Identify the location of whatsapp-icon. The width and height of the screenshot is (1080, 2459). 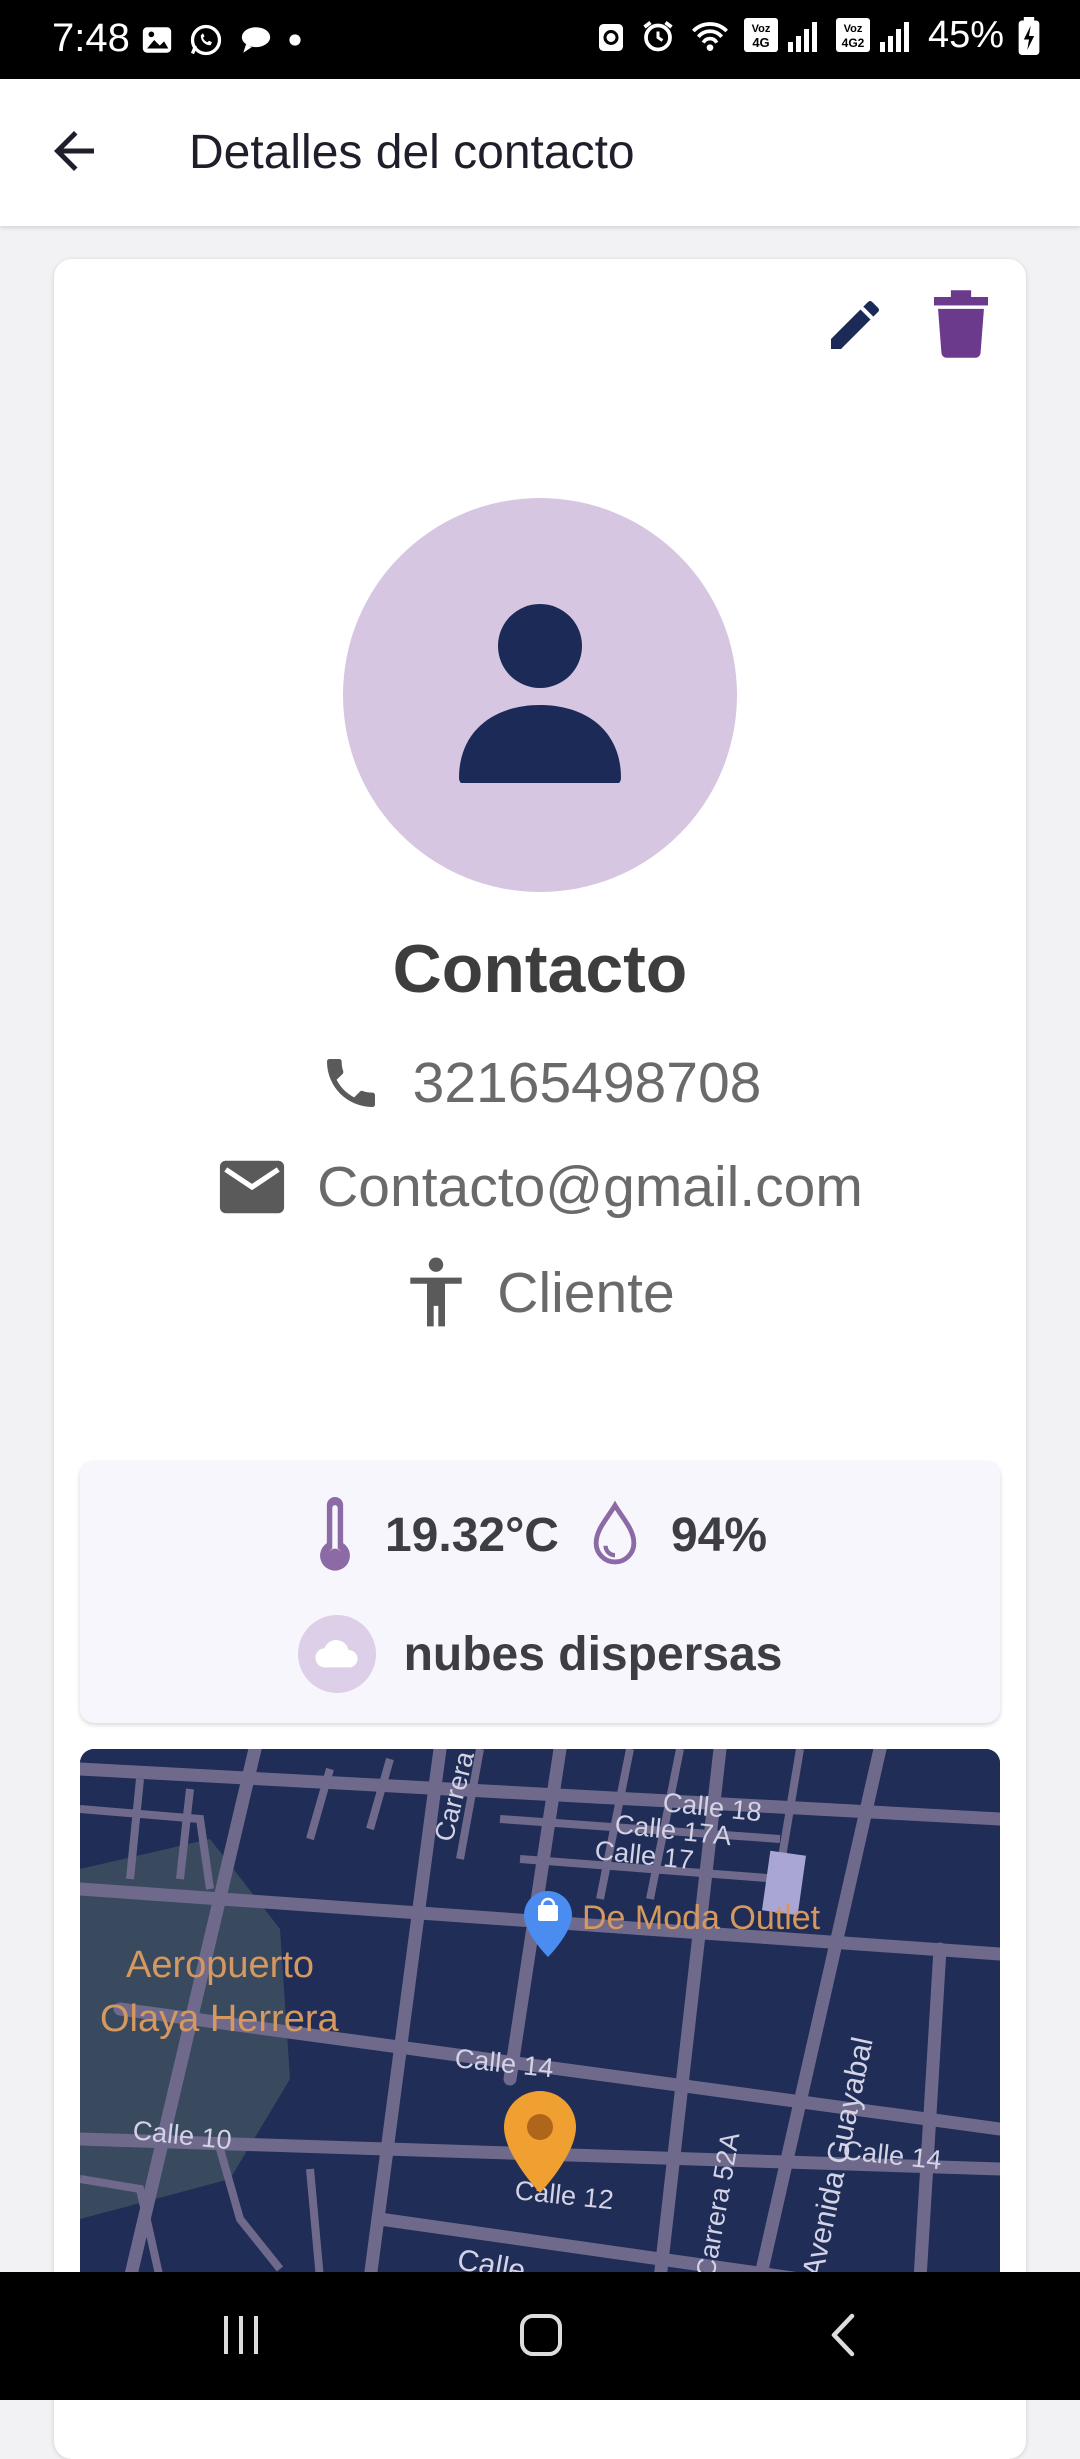
(206, 40).